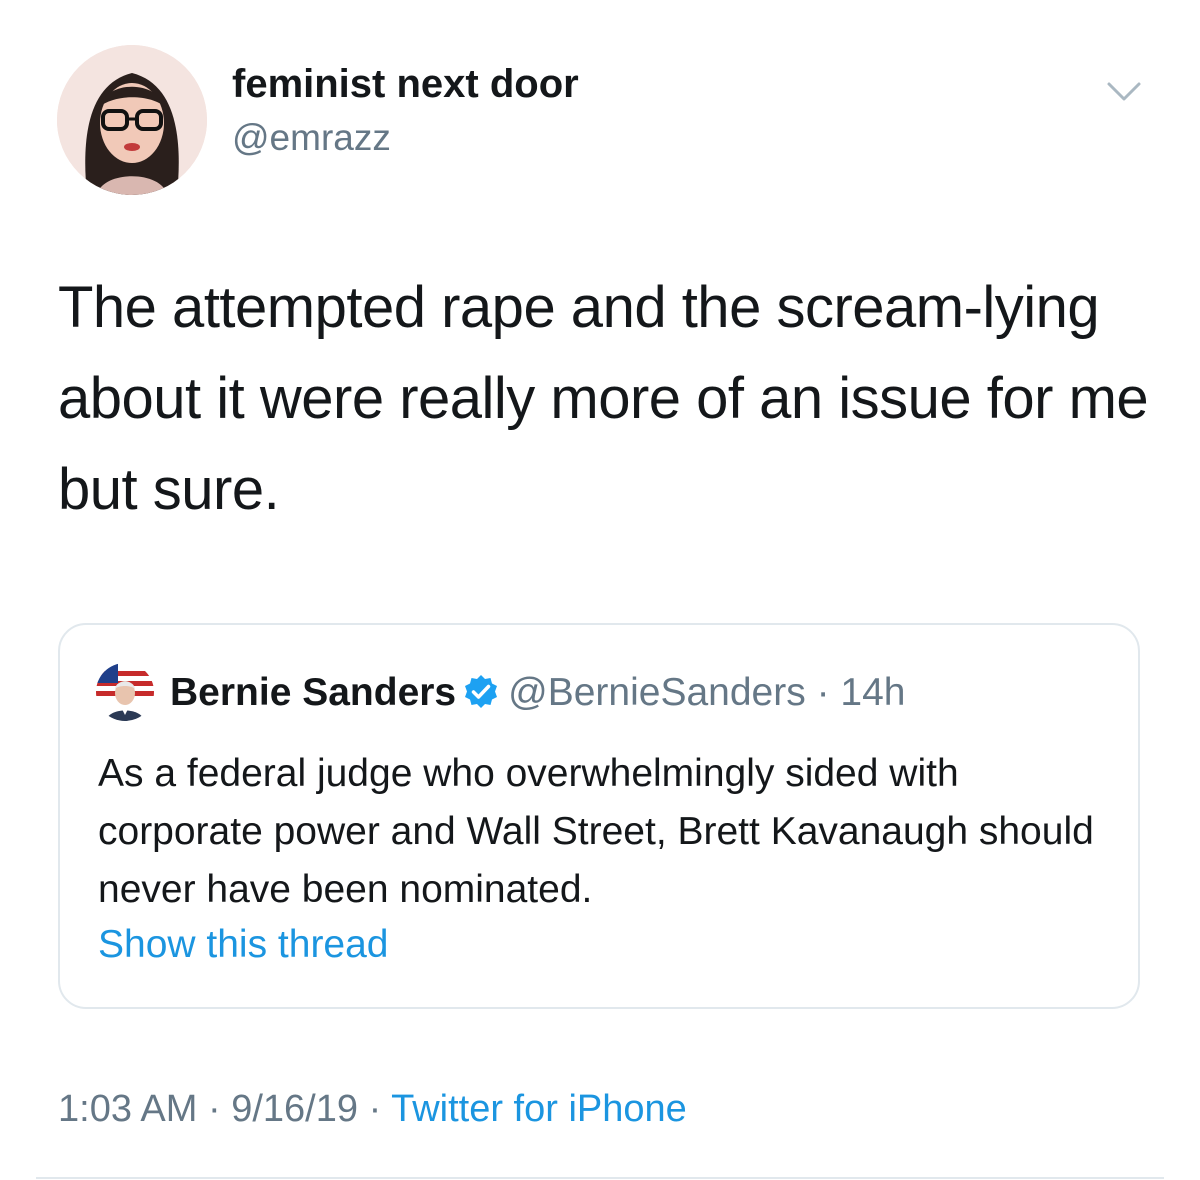  Describe the element at coordinates (1124, 92) in the screenshot. I see `chevron-down-icon` at that location.